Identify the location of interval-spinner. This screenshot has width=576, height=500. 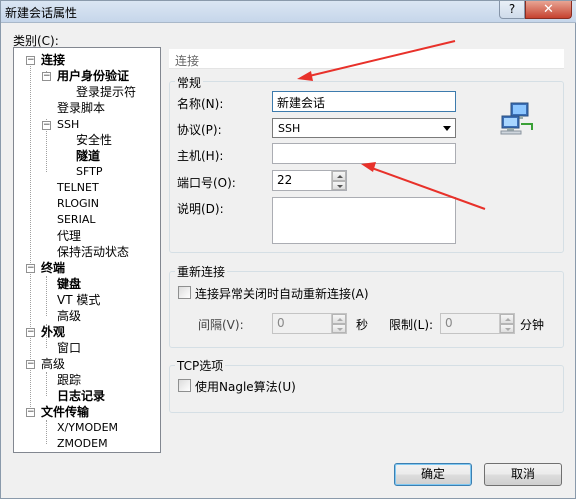
(338, 323).